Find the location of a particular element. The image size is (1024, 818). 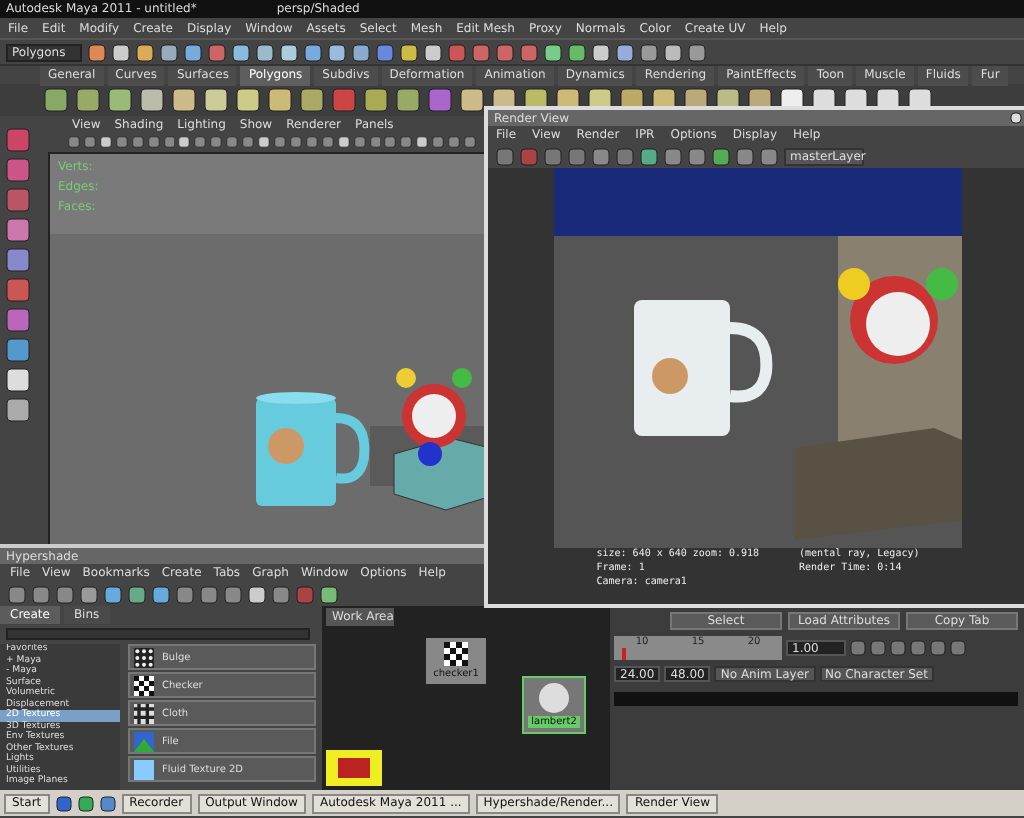

checker-icon is located at coordinates (456, 654).